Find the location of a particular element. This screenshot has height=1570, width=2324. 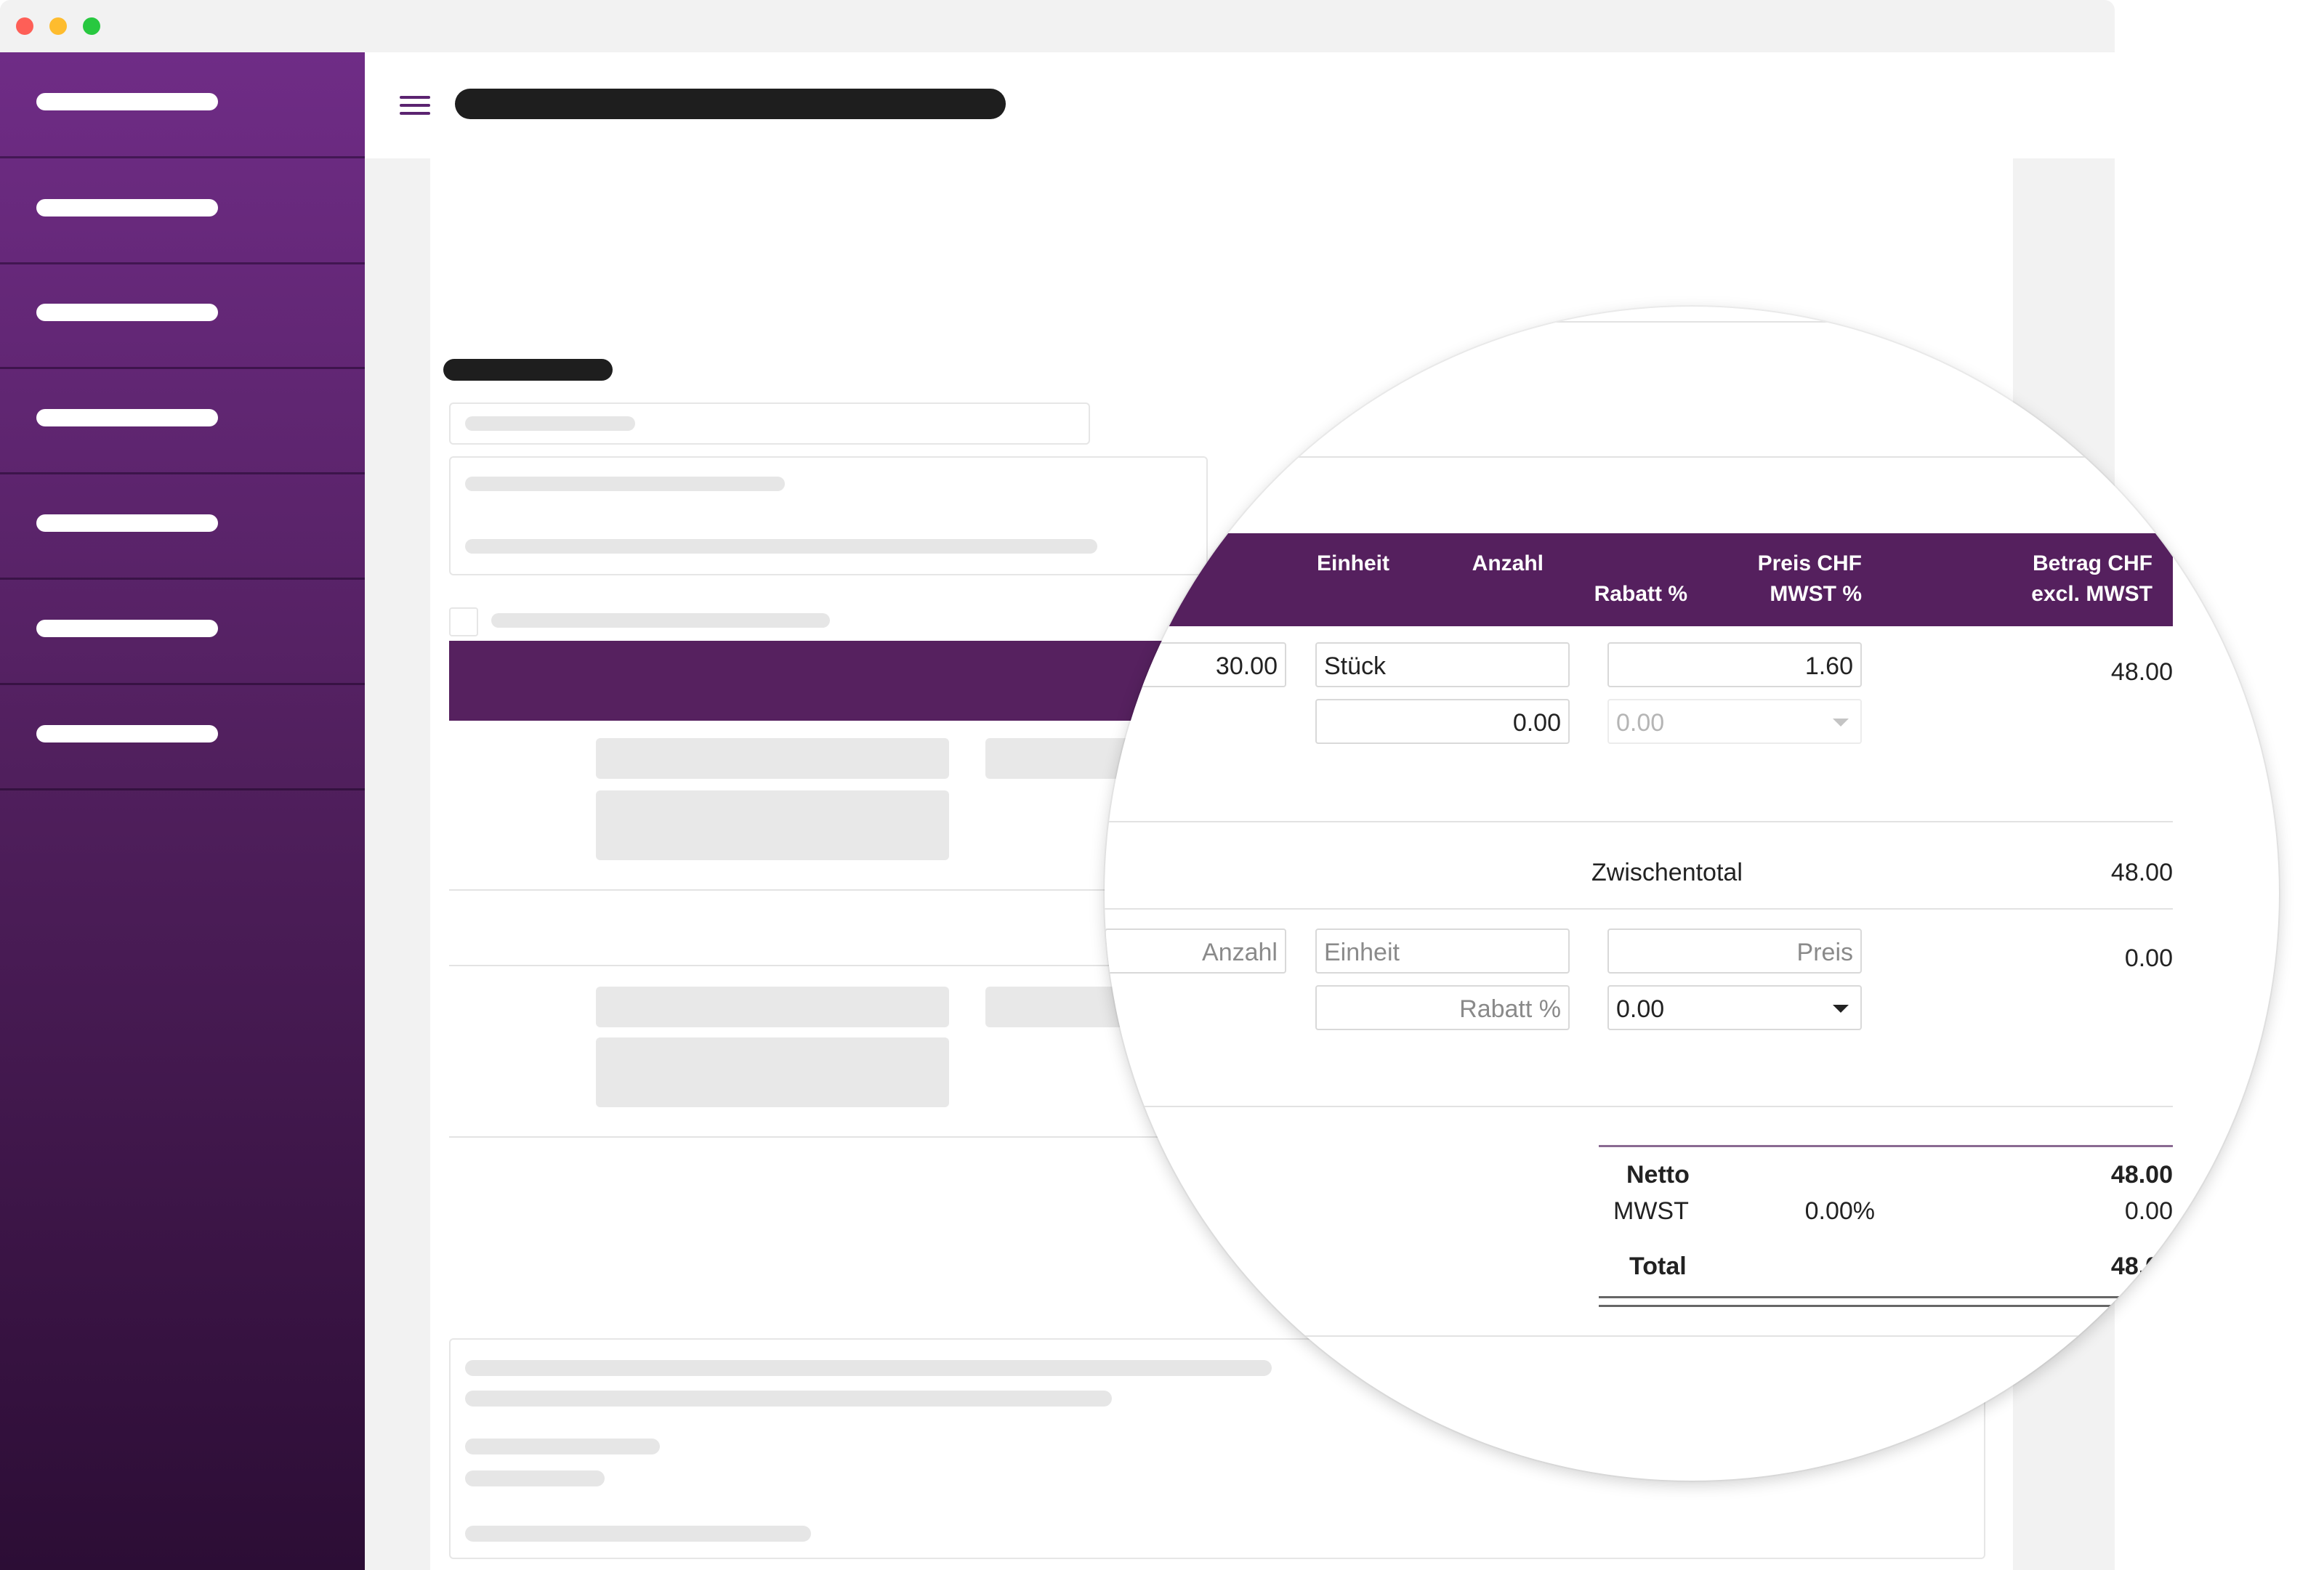

netto-value: 48.00 is located at coordinates (2141, 1175).